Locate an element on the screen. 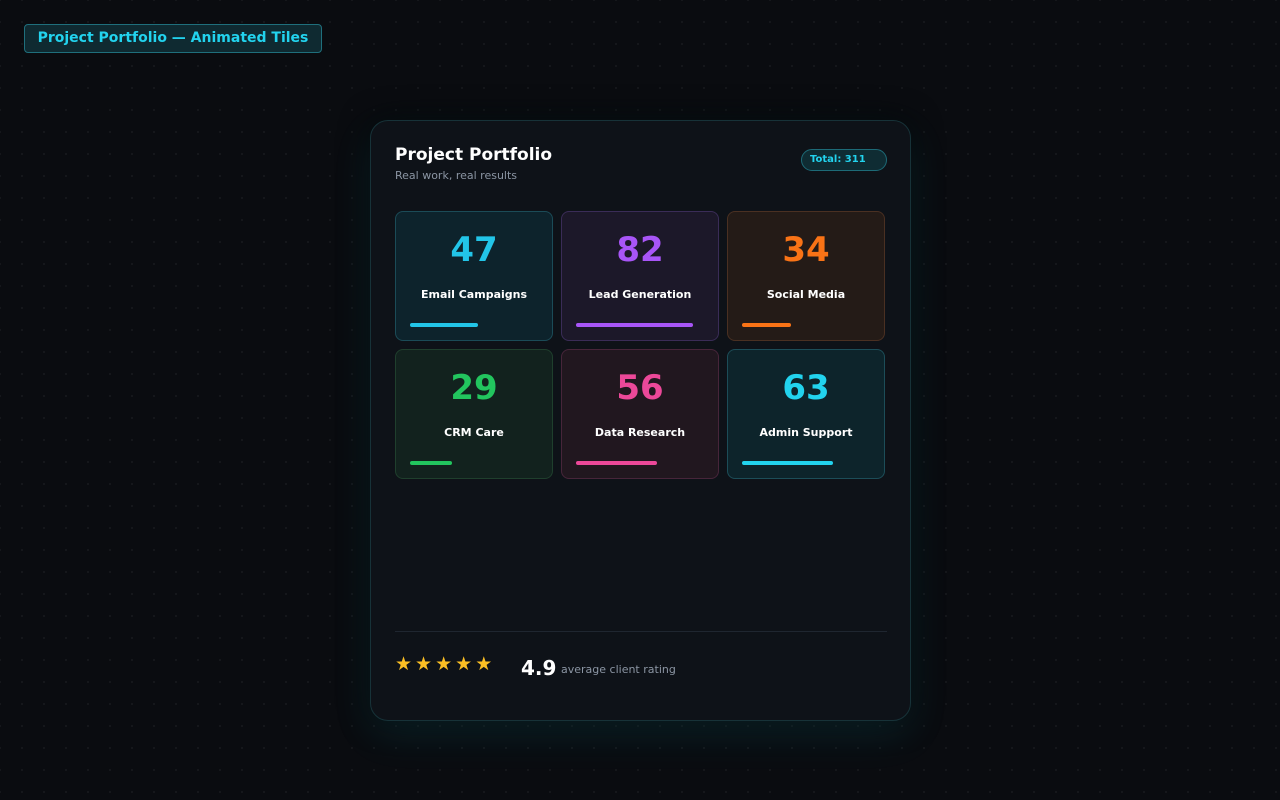 This screenshot has height=800, width=1280. tile-value: 34 is located at coordinates (806, 250).